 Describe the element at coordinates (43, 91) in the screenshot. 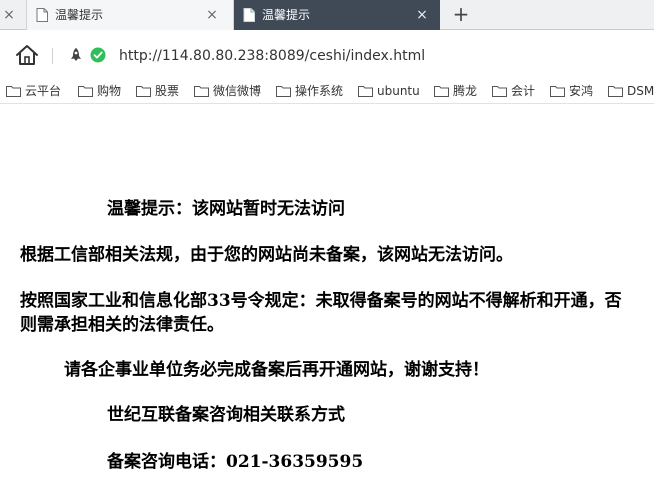

I see `bookmark-label: 云平台` at that location.